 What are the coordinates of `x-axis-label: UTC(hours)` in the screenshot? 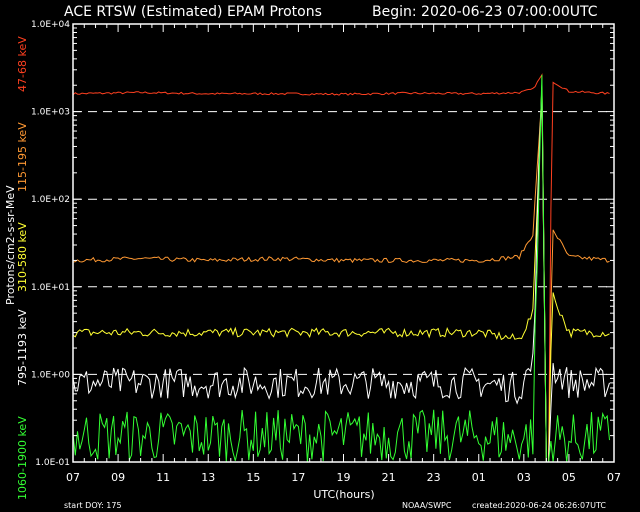 It's located at (343, 494).